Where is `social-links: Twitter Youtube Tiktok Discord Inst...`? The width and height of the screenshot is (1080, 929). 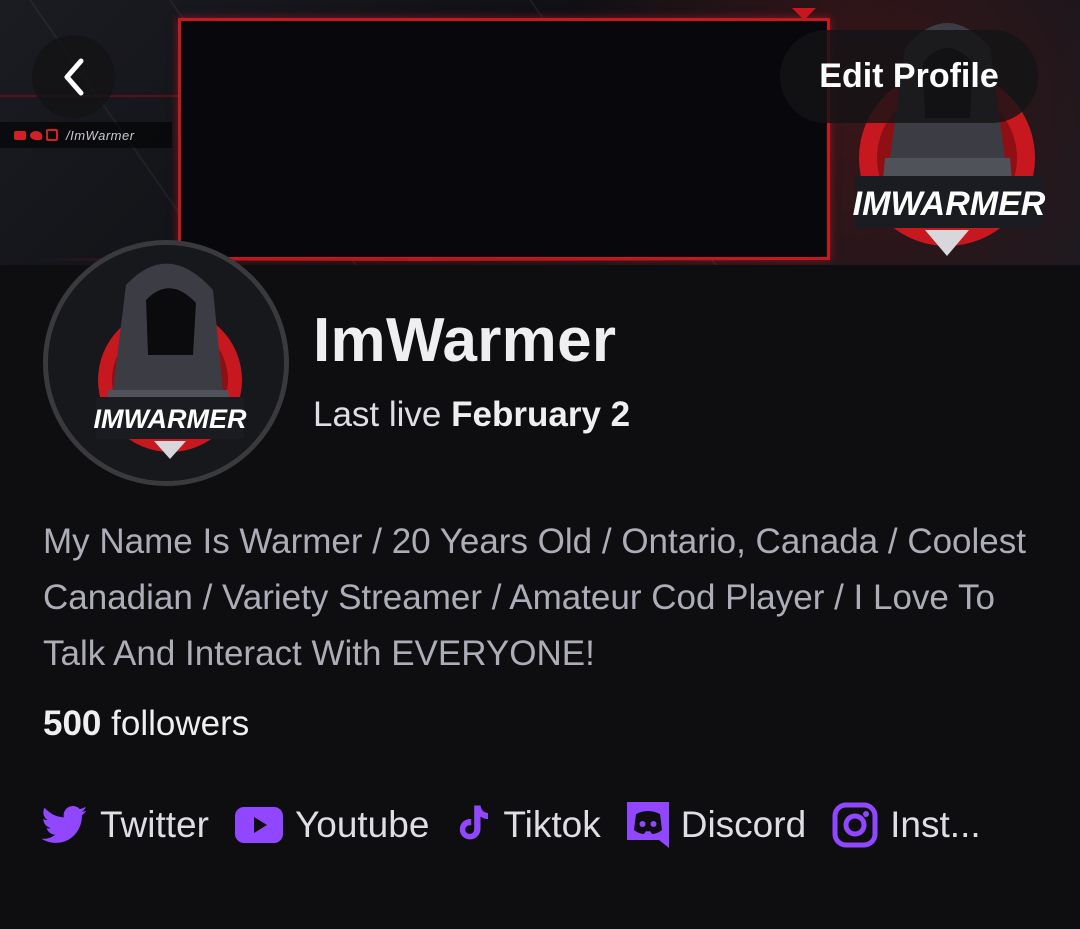
social-links: Twitter Youtube Tiktok Discord Inst... is located at coordinates (547, 825).